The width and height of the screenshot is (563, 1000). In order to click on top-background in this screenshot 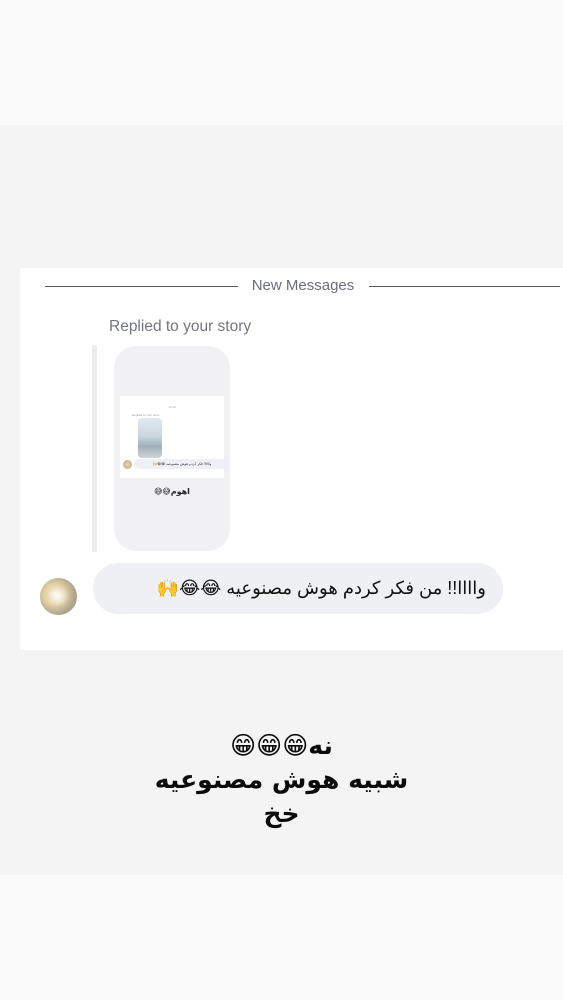, I will do `click(281, 62)`.